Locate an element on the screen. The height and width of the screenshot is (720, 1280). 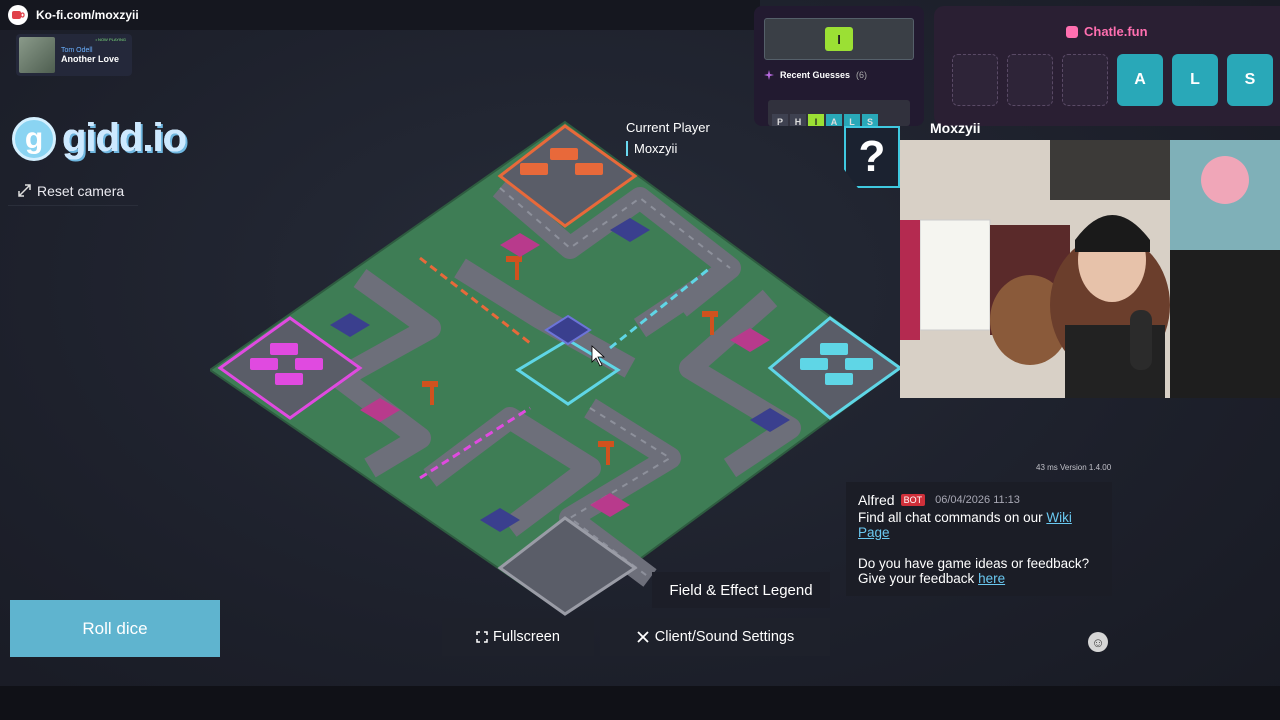
giddio-logo-icon: g is located at coordinates (34, 138).